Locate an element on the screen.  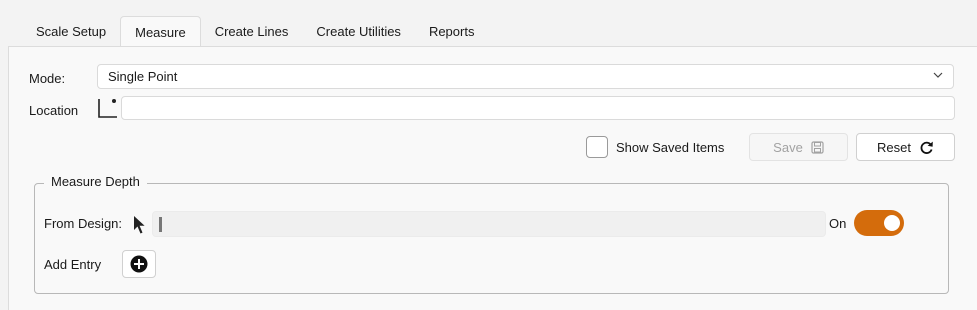
from-design-label: From Design: is located at coordinates (83, 223).